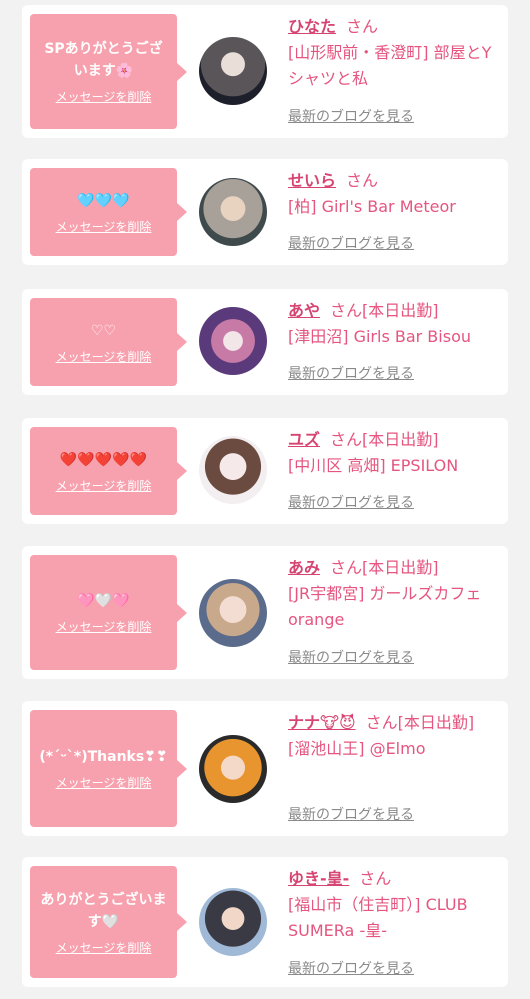 This screenshot has height=999, width=530. What do you see at coordinates (304, 567) in the screenshot?
I see `cast-name-link: あみ` at bounding box center [304, 567].